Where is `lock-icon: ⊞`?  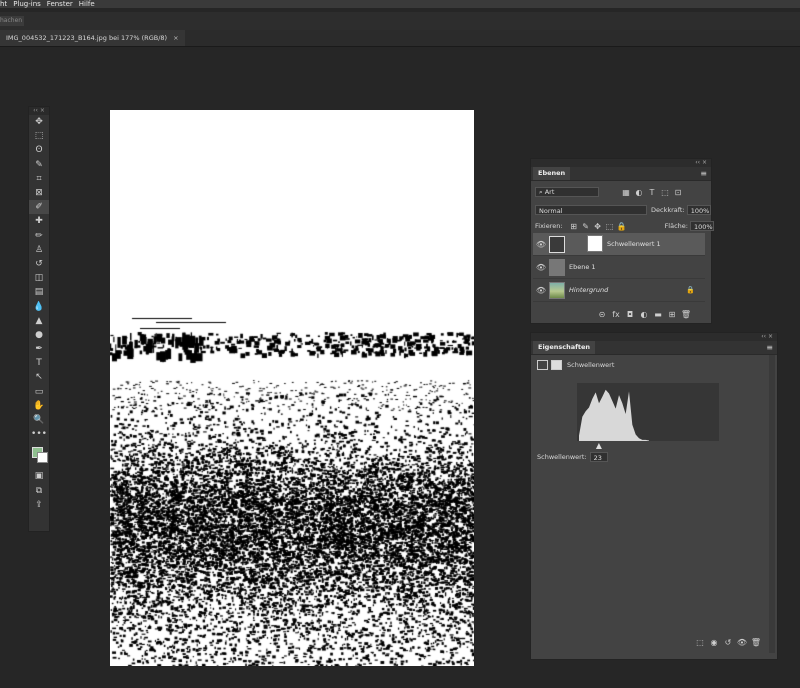
lock-icon: ⊞ is located at coordinates (574, 226).